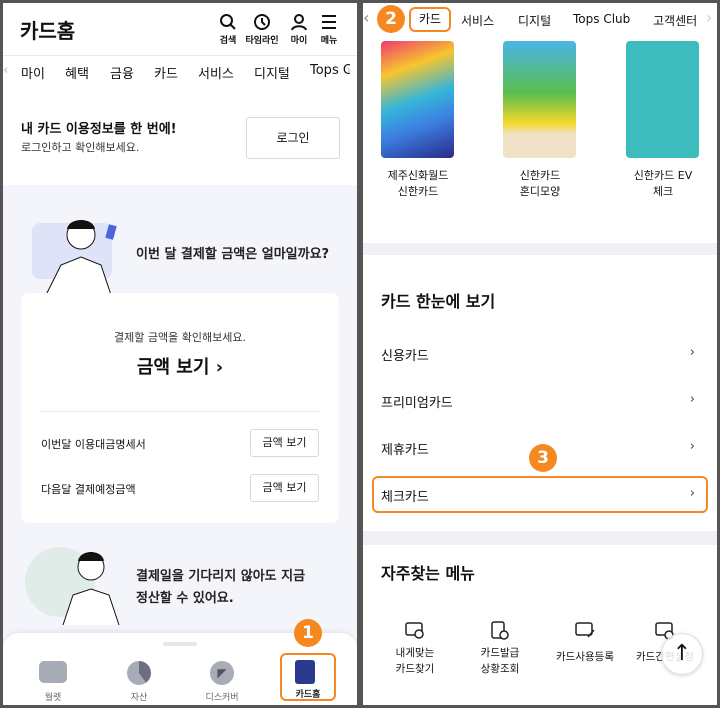 This screenshot has height=708, width=720. What do you see at coordinates (284, 488) in the screenshot?
I see `scheduled-amount-button: 금액 보기` at bounding box center [284, 488].